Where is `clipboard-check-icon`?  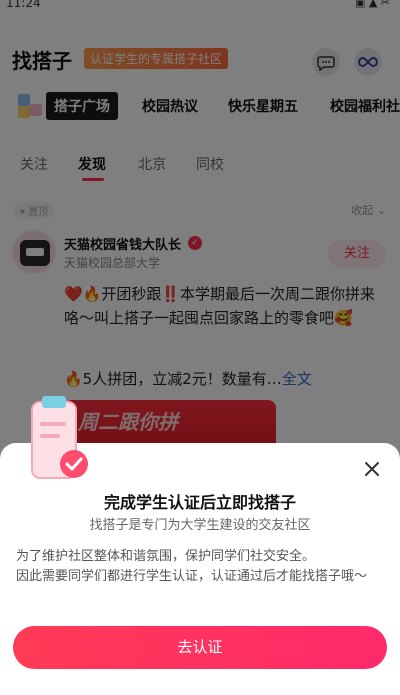
clipboard-check-icon is located at coordinates (63, 438).